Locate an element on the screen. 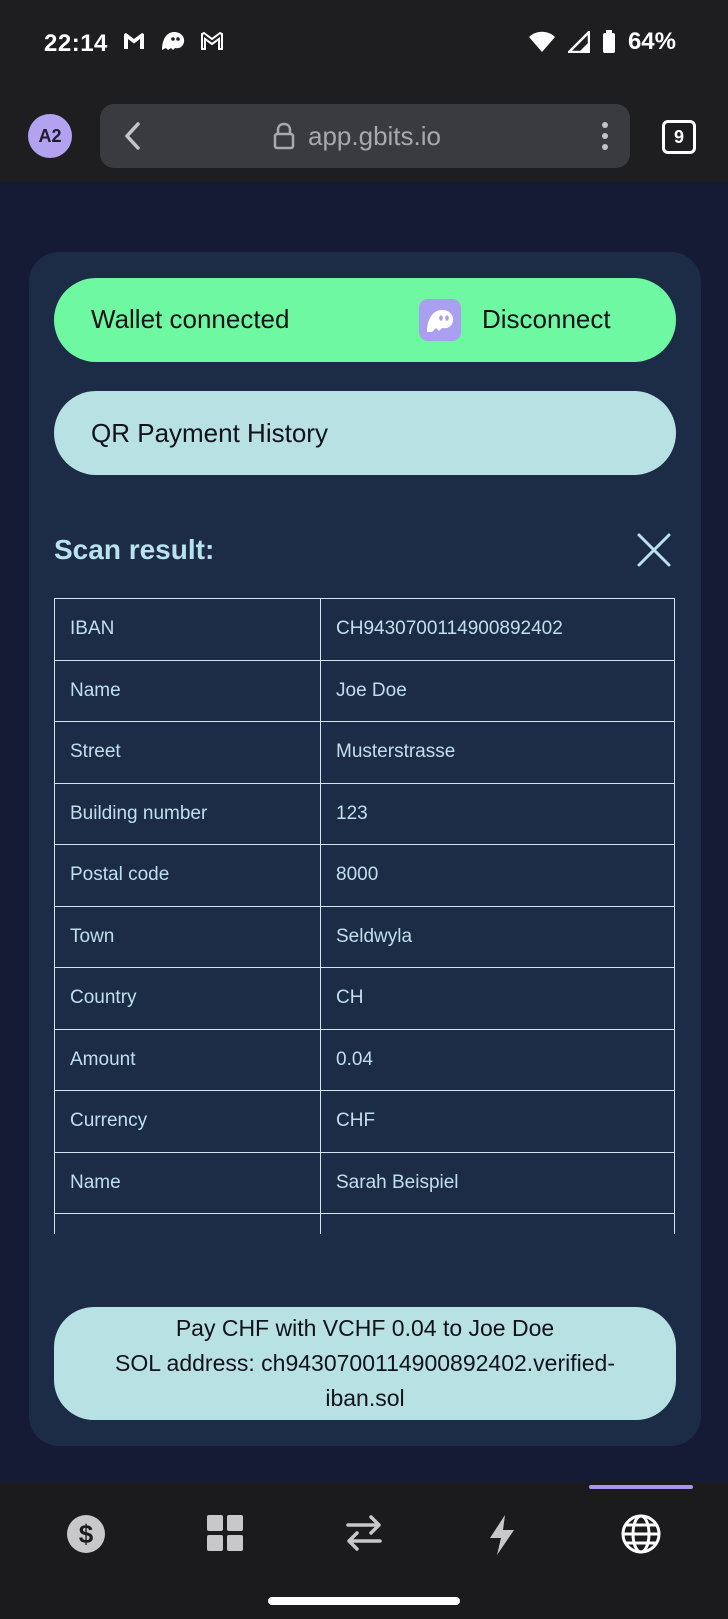 This screenshot has height=1619, width=728. table-row: Name Joe Doe is located at coordinates (364, 690).